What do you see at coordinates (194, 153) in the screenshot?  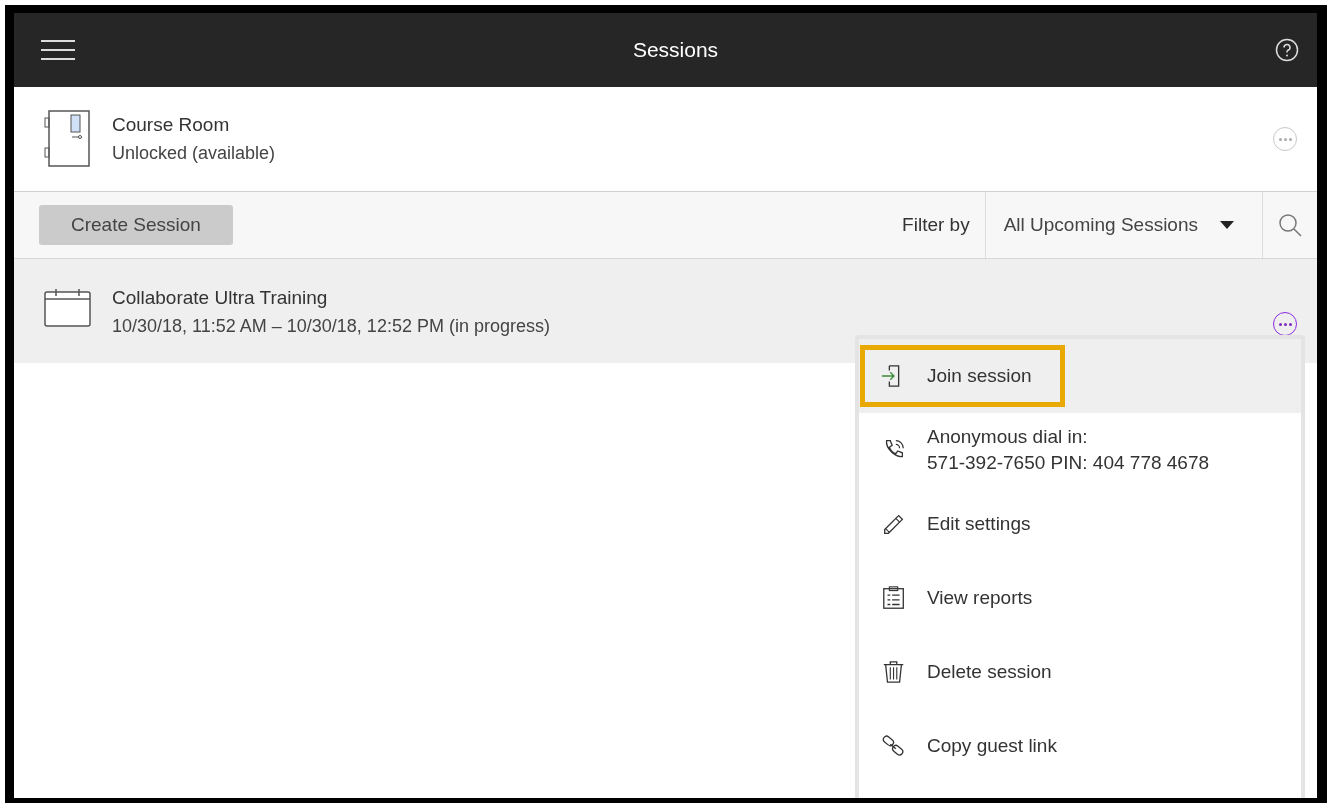 I see `room-status: Unlocked (available)` at bounding box center [194, 153].